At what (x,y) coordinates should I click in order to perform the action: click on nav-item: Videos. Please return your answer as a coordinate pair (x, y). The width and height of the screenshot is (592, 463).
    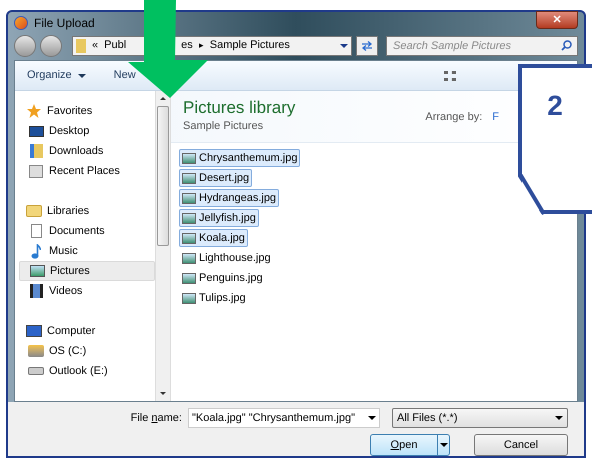
    Looking at the image, I should click on (87, 291).